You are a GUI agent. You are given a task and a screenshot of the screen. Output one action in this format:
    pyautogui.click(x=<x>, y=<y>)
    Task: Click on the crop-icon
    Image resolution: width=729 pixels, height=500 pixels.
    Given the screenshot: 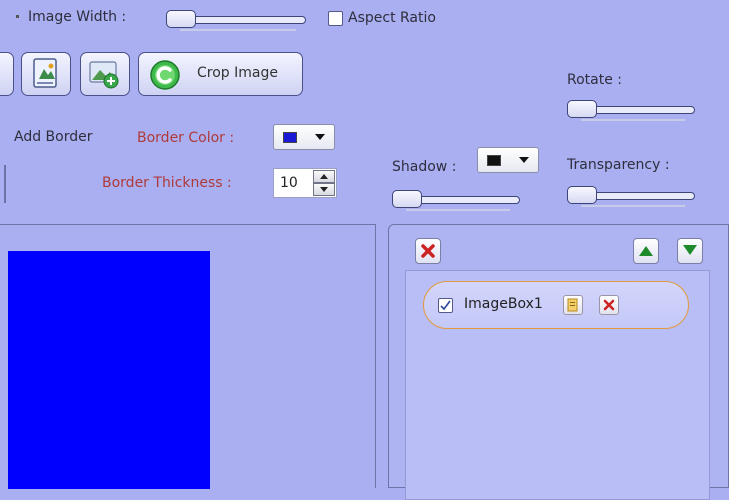 What is the action you would take?
    pyautogui.click(x=165, y=75)
    